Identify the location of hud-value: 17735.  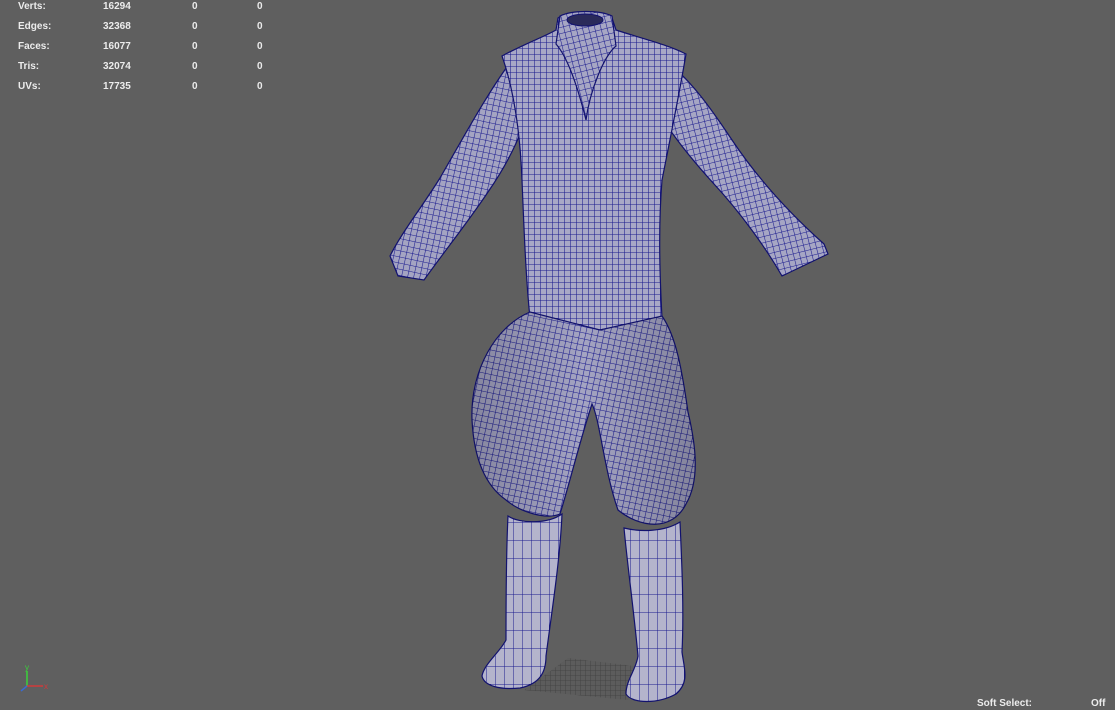
(117, 86).